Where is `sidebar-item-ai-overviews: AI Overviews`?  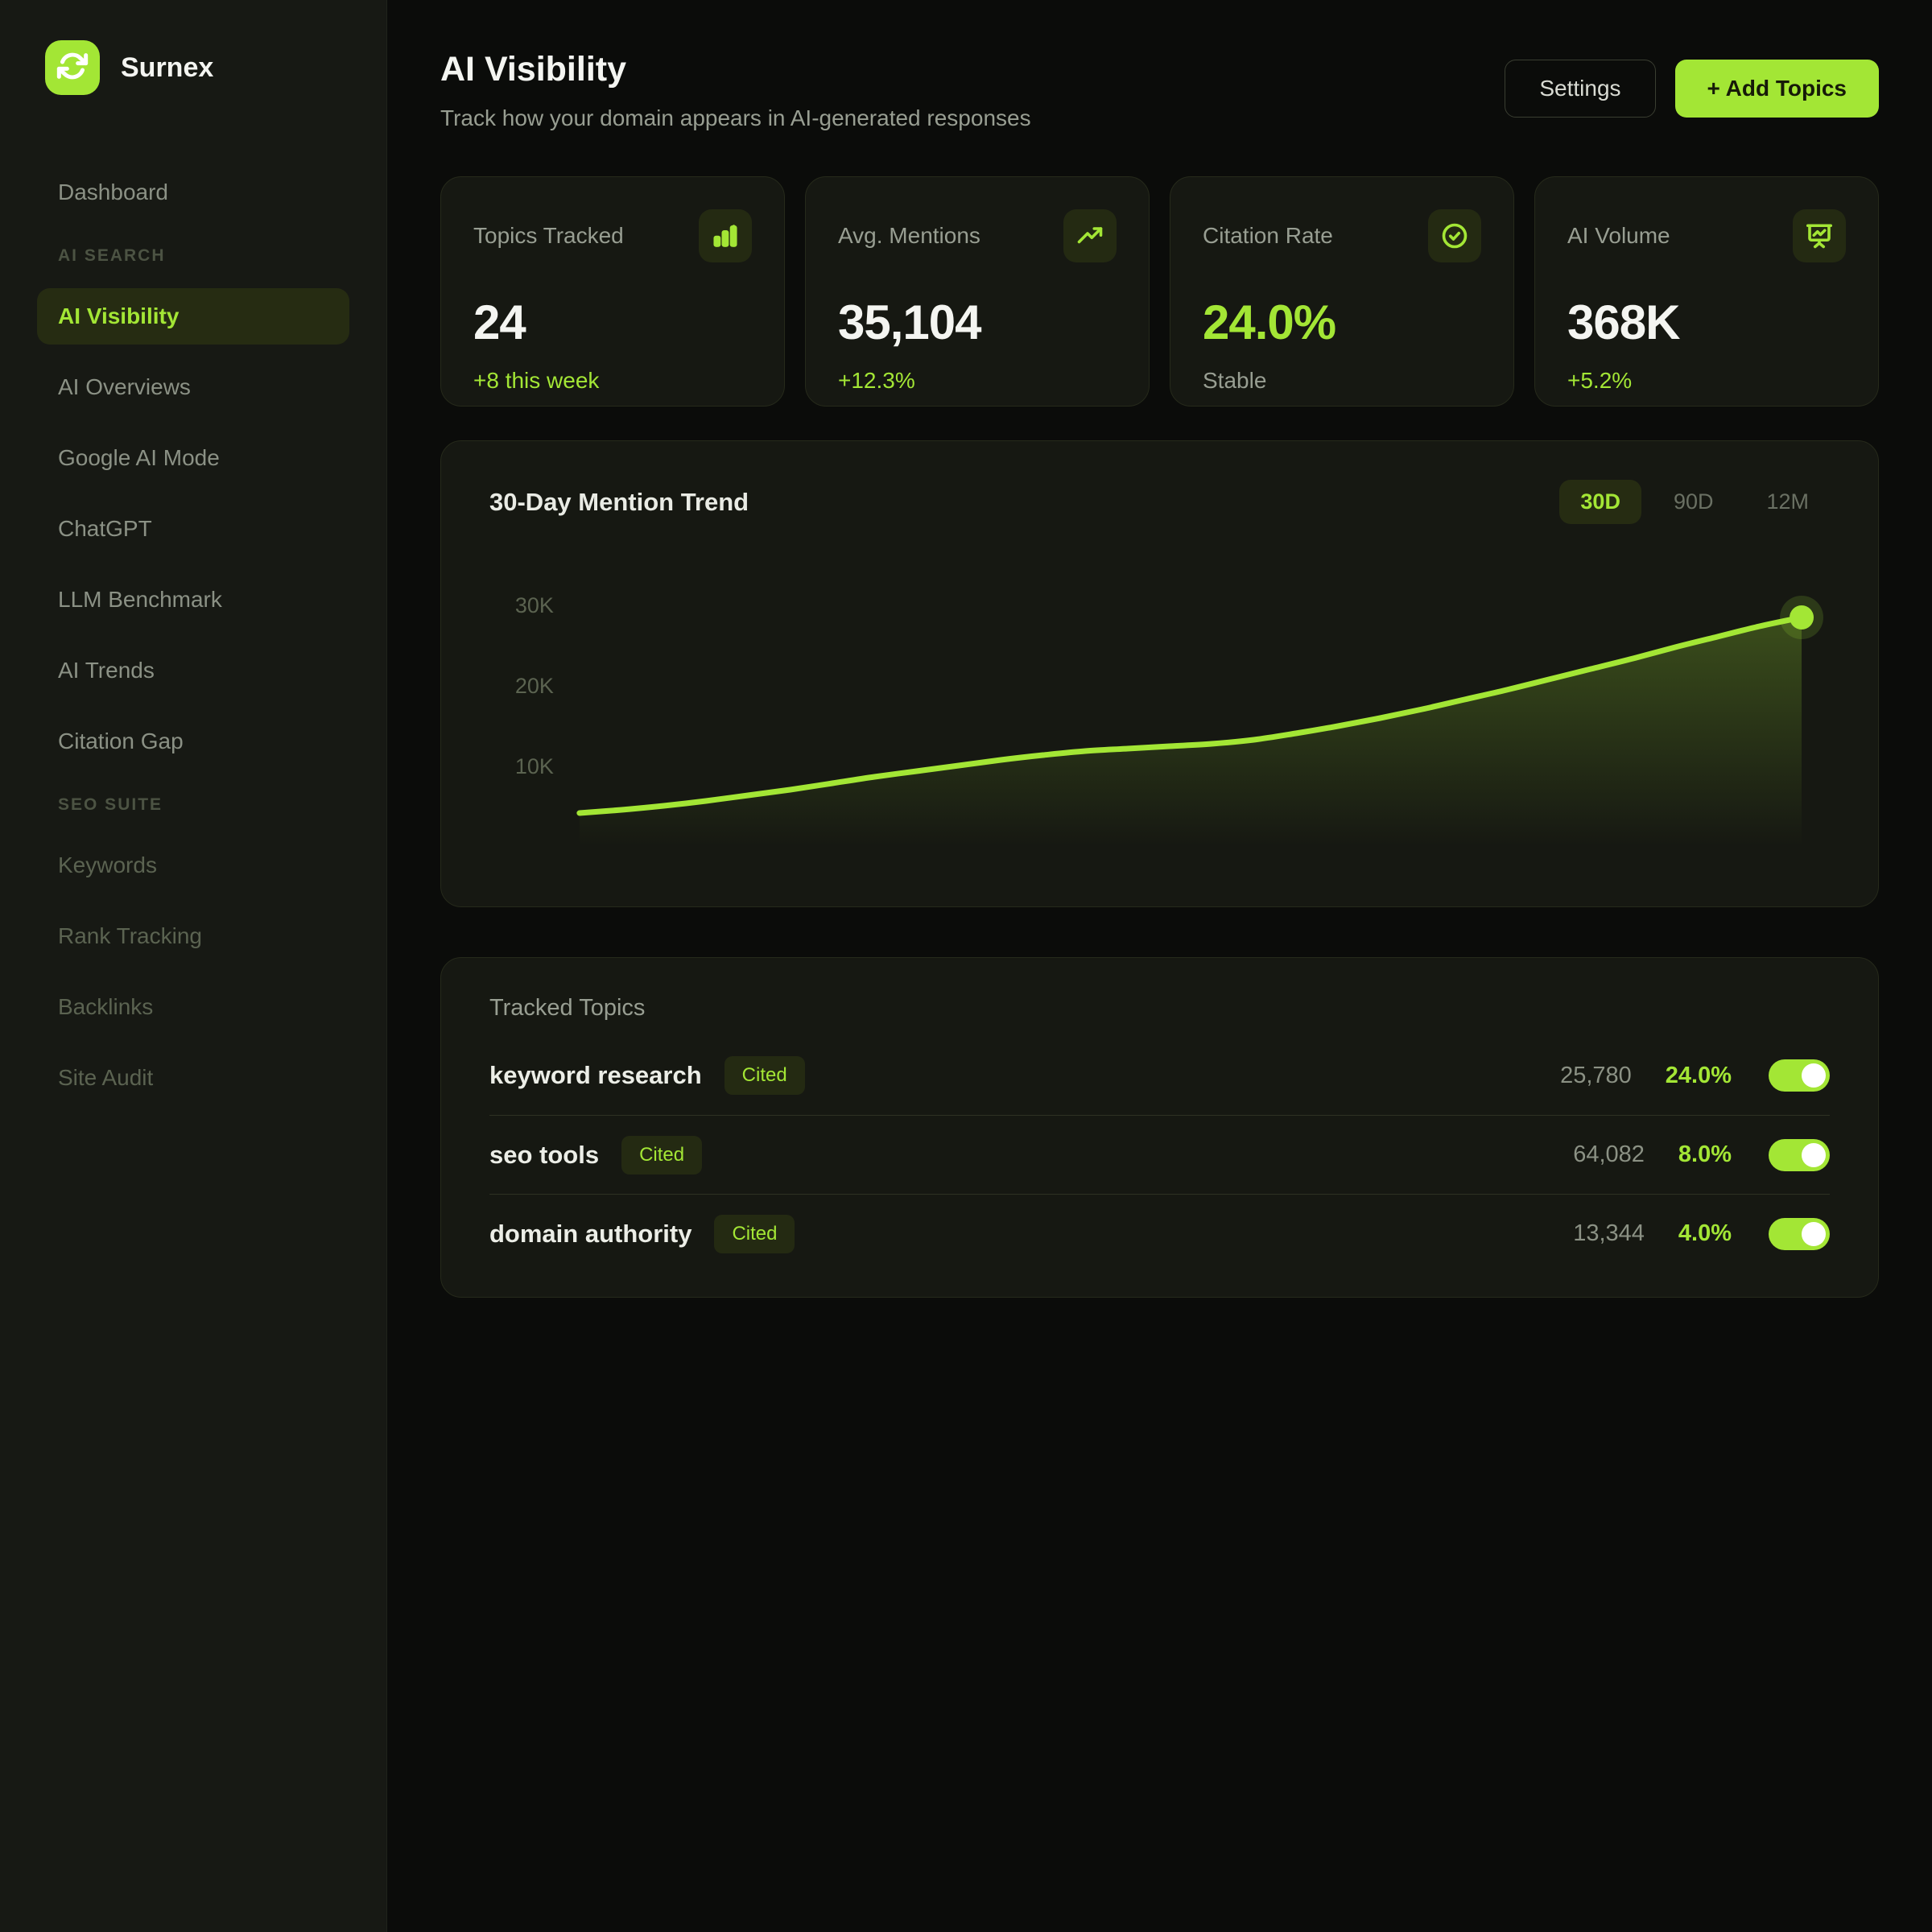
sidebar-item-ai-overviews: AI Overviews is located at coordinates (193, 387).